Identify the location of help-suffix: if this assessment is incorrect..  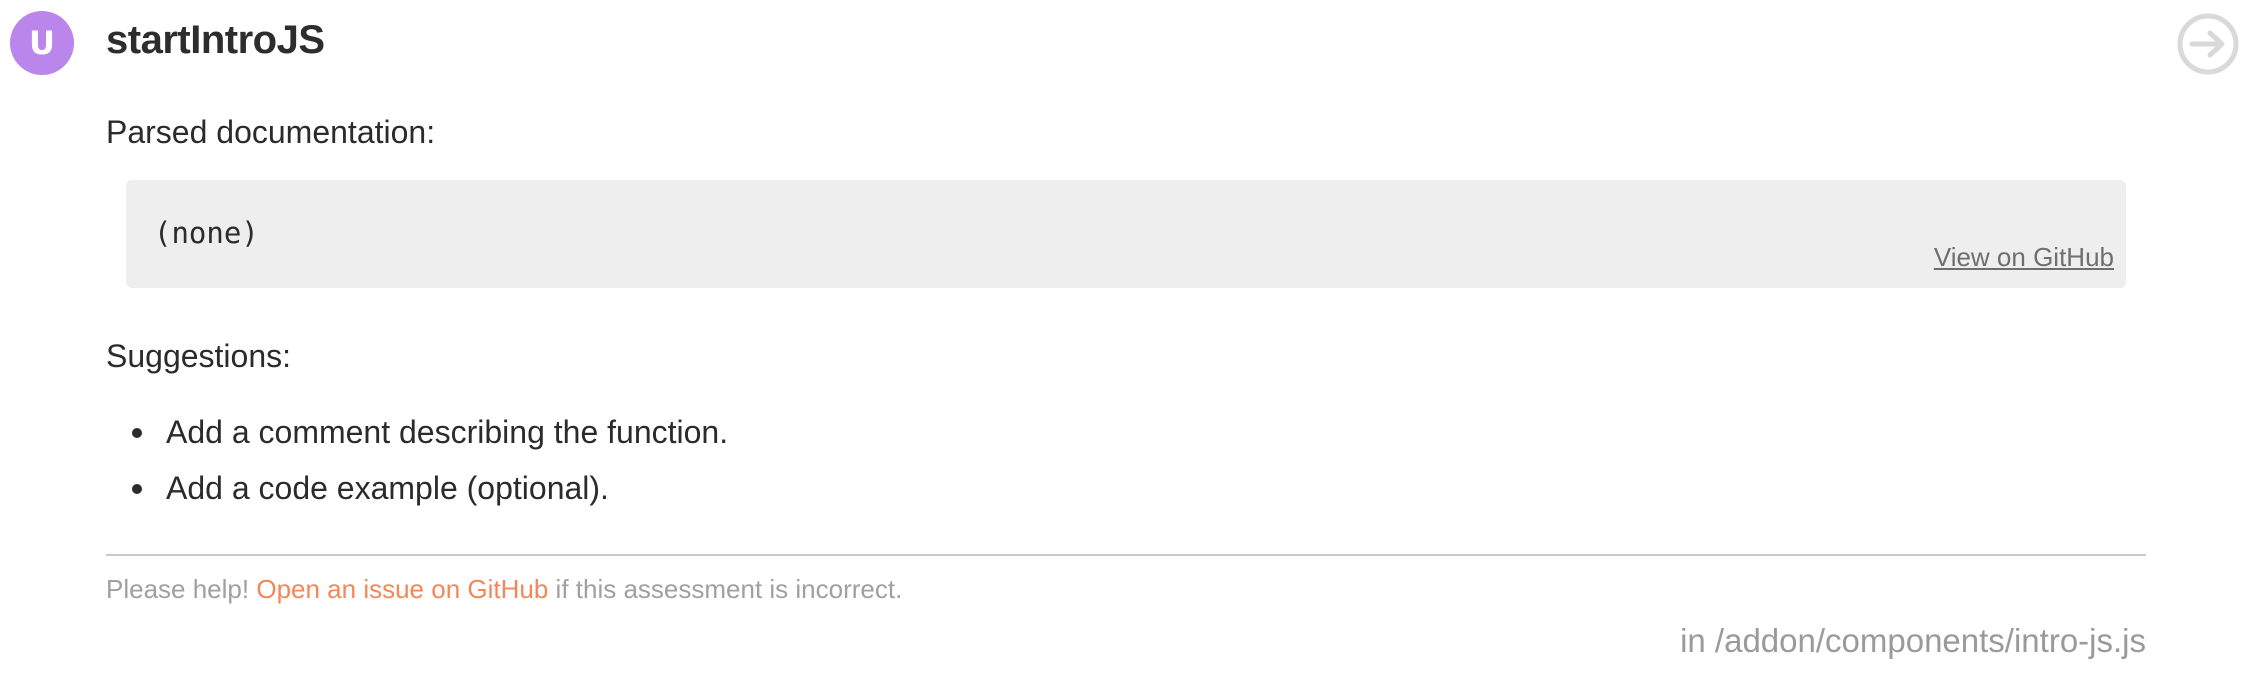
(729, 589).